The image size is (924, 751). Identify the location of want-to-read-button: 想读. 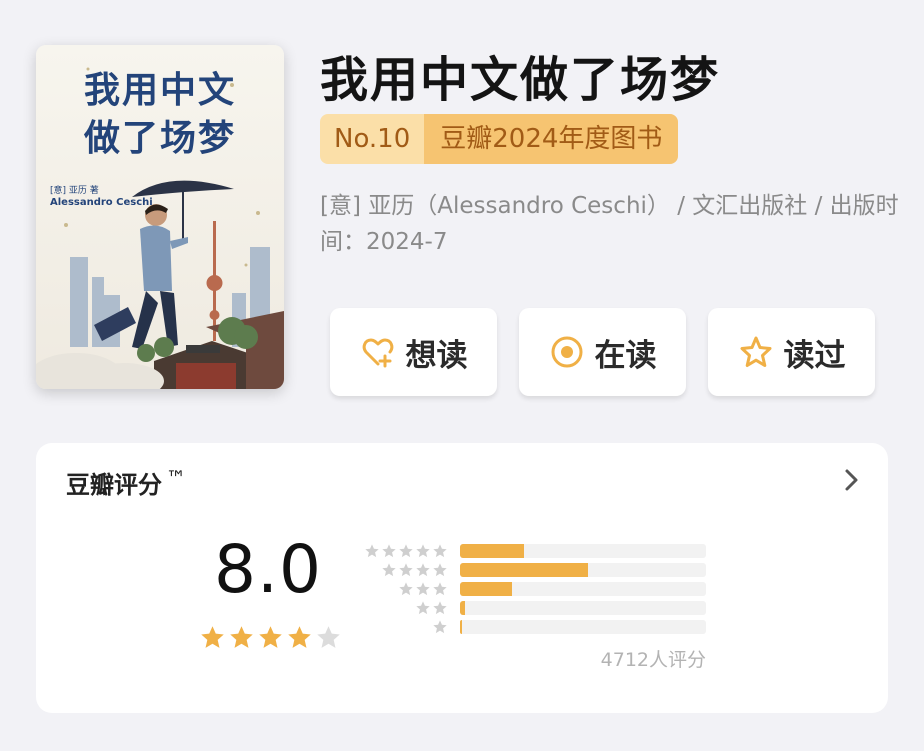
(413, 352).